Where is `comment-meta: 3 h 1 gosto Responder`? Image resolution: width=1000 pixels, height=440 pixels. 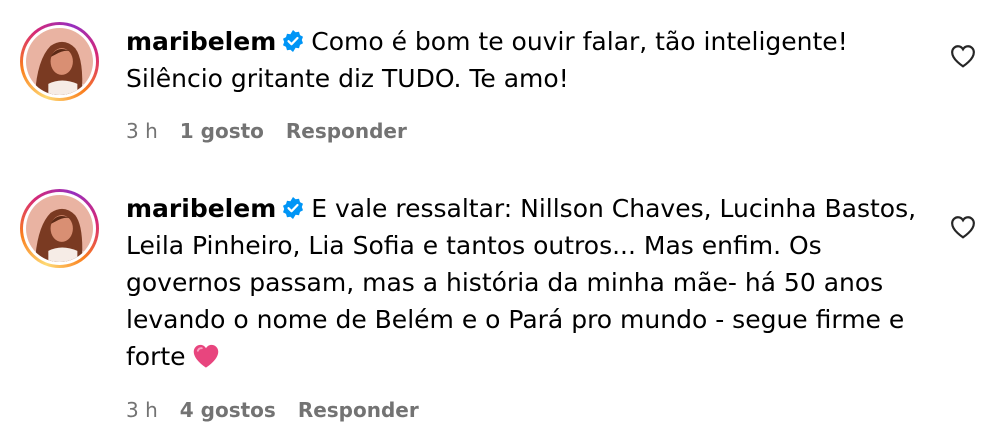 comment-meta: 3 h 1 gosto Responder is located at coordinates (266, 131).